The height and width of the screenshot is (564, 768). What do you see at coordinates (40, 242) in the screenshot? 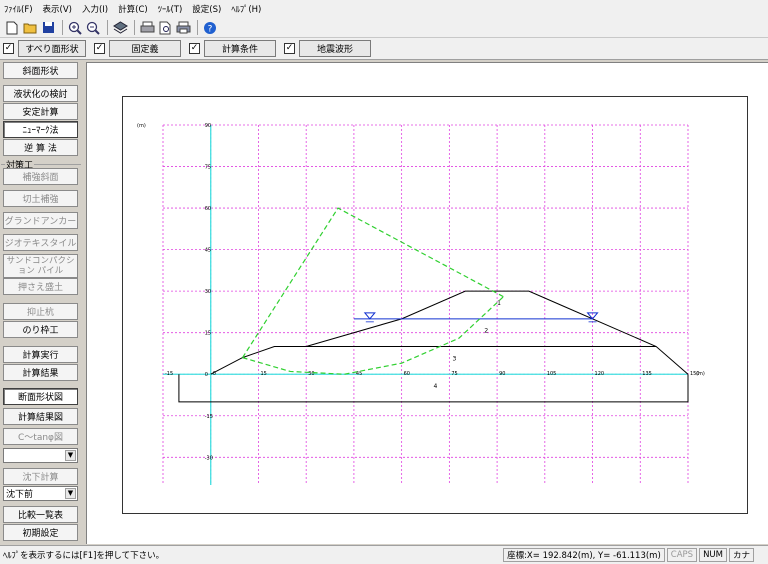
I see `geotextile-button: ジオテキスタイル` at bounding box center [40, 242].